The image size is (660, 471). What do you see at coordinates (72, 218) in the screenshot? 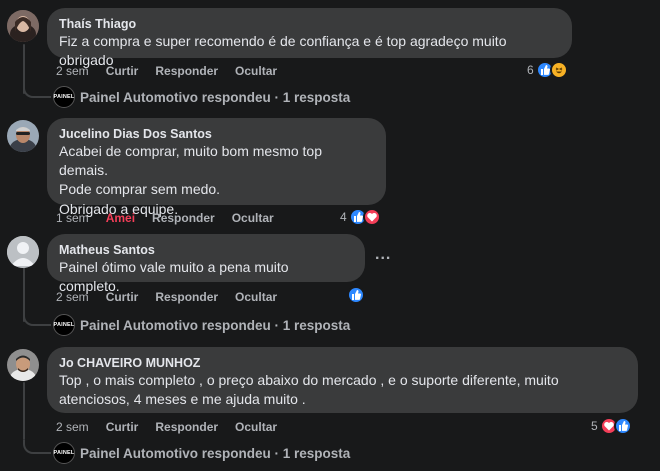
I see `comment-timestamp: 1 sem` at bounding box center [72, 218].